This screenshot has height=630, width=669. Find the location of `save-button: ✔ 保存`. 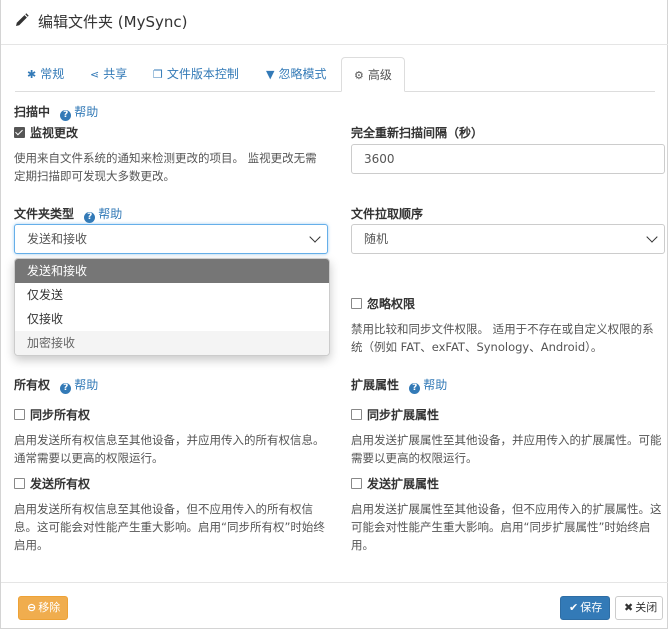

save-button: ✔ 保存 is located at coordinates (585, 608).